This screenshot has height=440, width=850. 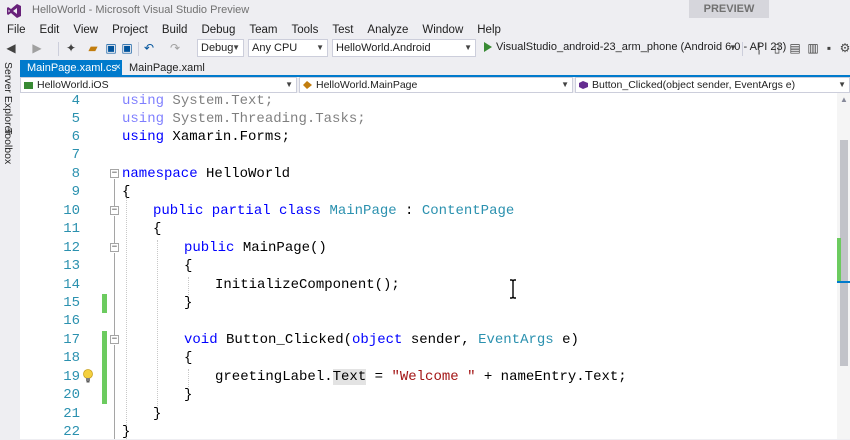 I want to click on tab-mainpage-xaml: MainPage.xaml, so click(x=172, y=68).